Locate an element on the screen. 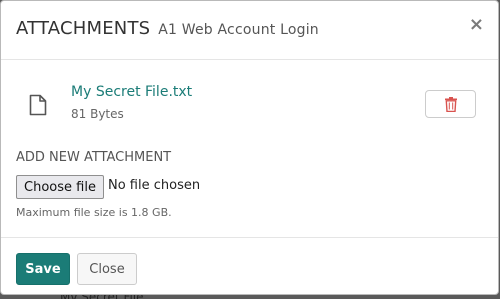 Image resolution: width=500 pixels, height=299 pixels. modal-title-text: ATTACHMENTS is located at coordinates (83, 28).